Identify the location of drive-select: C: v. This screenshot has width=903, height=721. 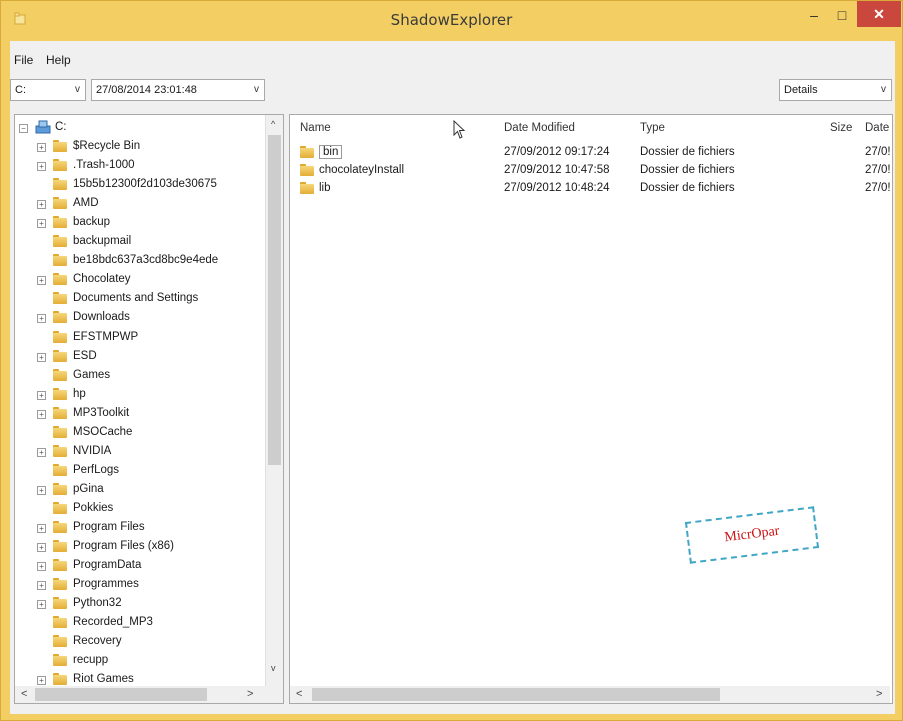
(48, 90).